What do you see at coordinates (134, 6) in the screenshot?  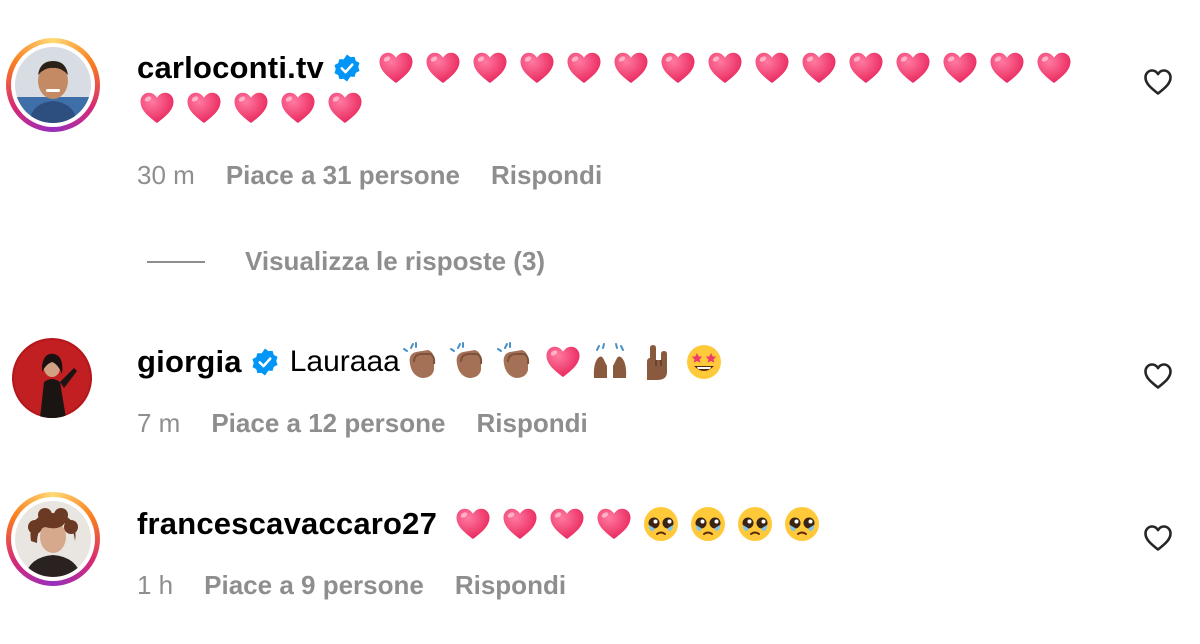 I see `previous-comment-fragment` at bounding box center [134, 6].